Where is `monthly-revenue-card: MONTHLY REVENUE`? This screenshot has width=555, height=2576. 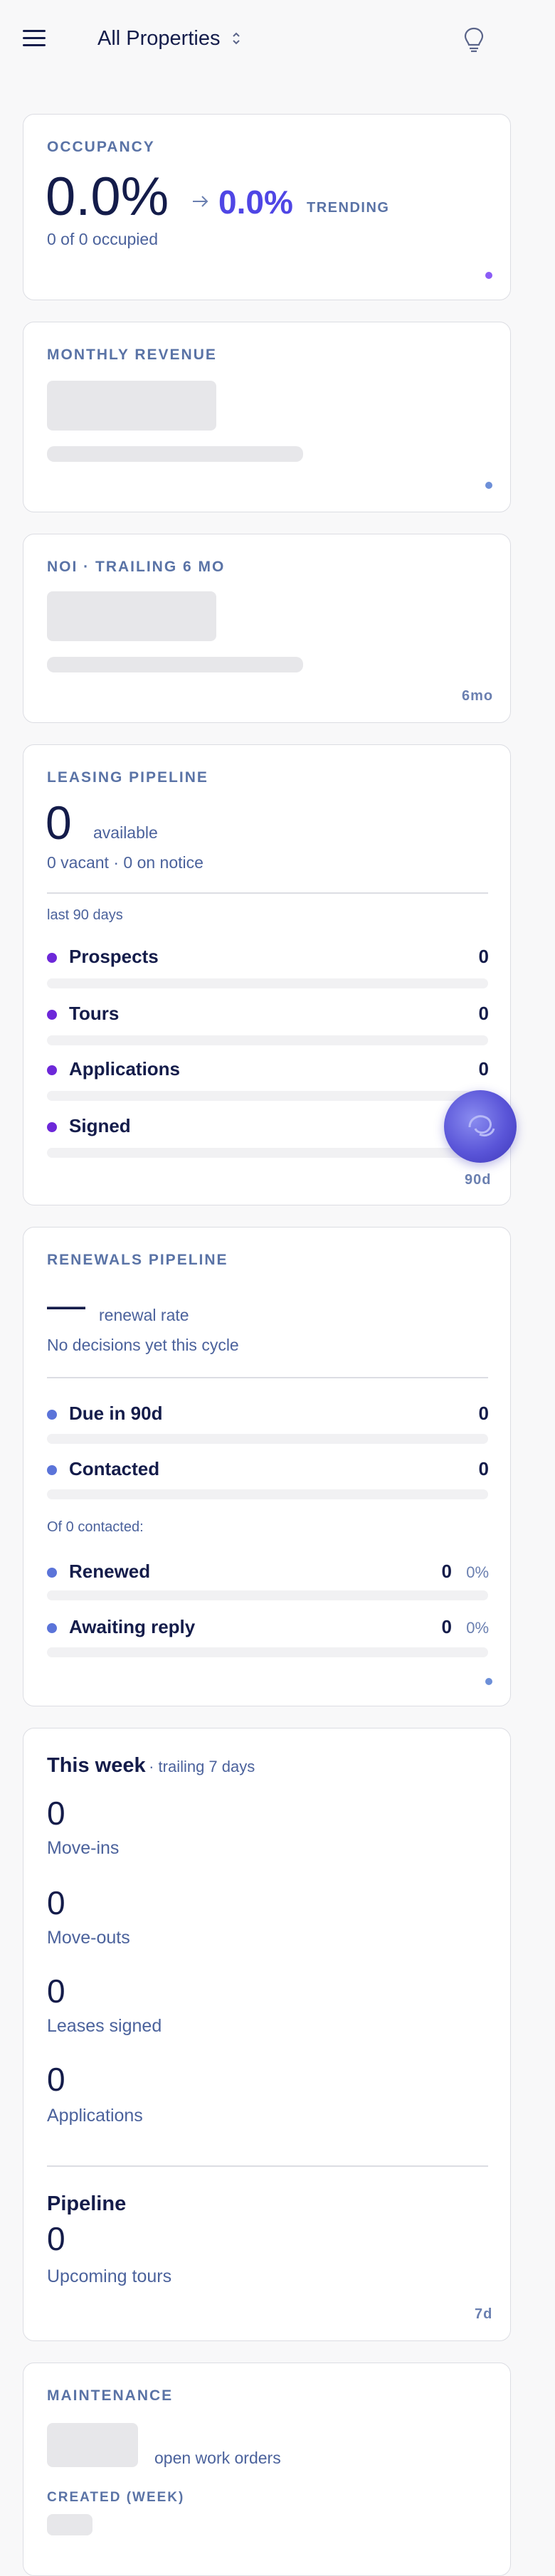
monthly-revenue-card: MONTHLY REVENUE is located at coordinates (267, 417).